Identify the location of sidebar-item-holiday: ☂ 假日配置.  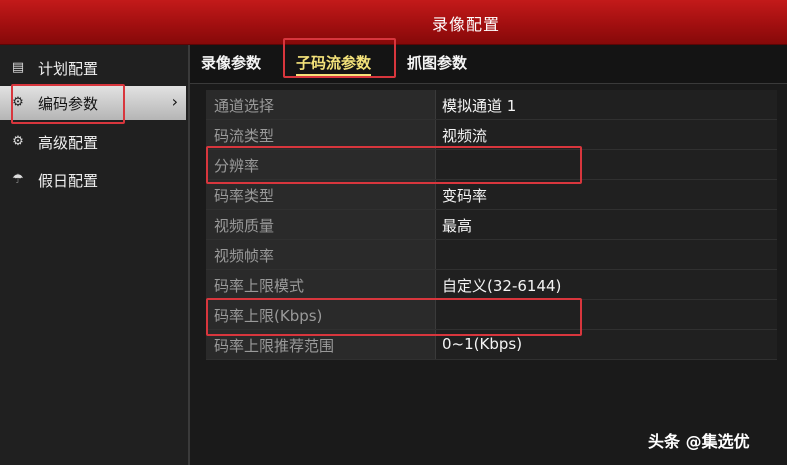
(93, 180).